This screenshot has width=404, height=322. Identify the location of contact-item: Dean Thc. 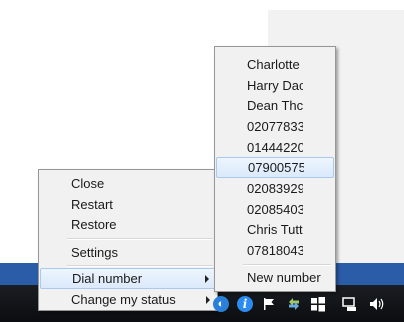
(275, 105).